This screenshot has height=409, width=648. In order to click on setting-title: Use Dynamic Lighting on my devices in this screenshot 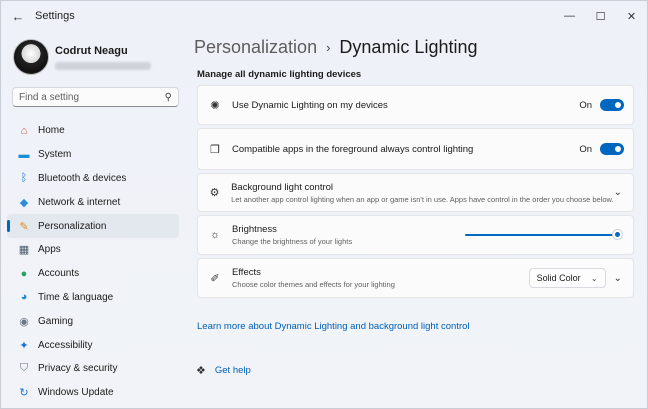, I will do `click(310, 105)`.